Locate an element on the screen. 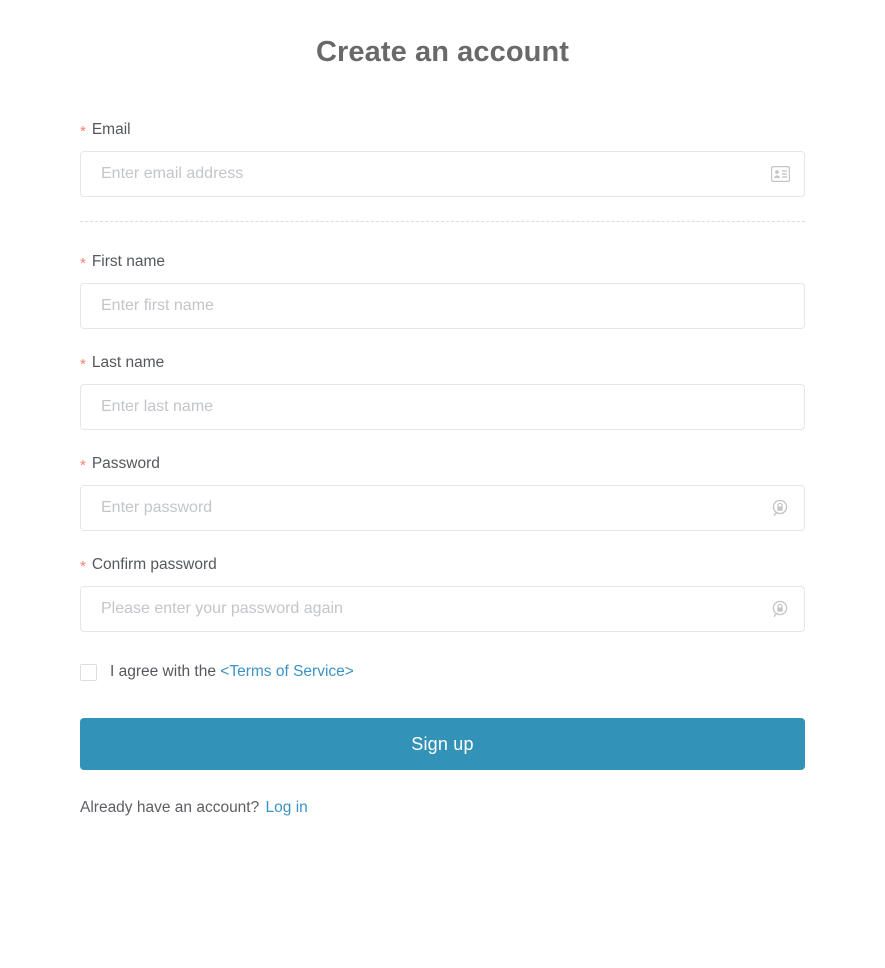  field-confirm-password-label-text: Confirm password is located at coordinates (154, 564).